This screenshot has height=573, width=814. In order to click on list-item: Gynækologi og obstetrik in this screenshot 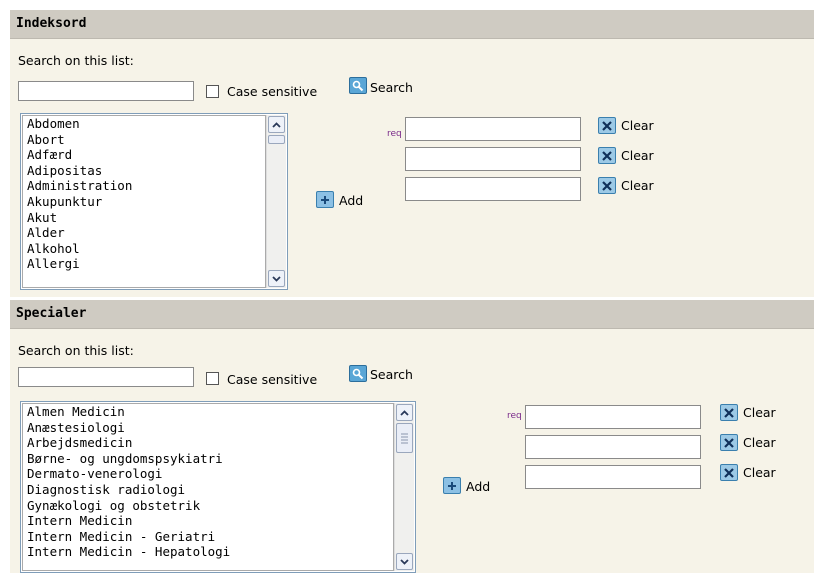, I will do `click(208, 506)`.